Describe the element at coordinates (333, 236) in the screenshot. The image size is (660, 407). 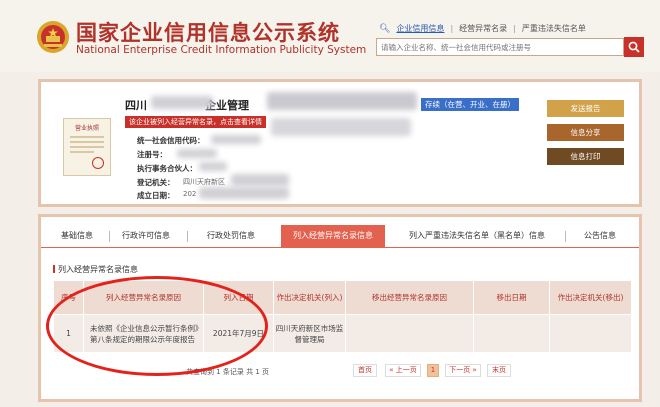
I see `tab-abnormal-list: 列入经营异常名录信息` at that location.